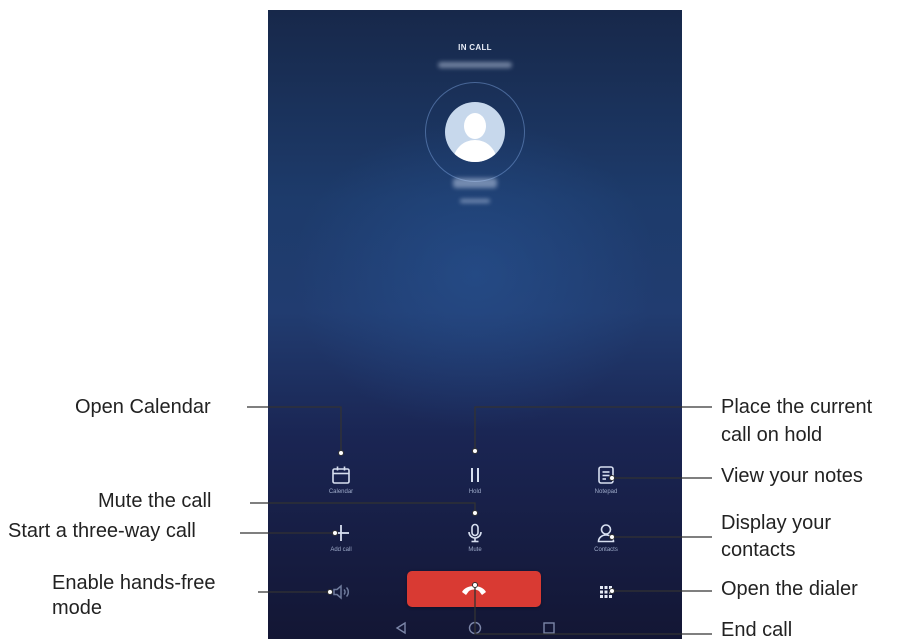 This screenshot has width=905, height=641. What do you see at coordinates (102, 531) in the screenshot?
I see `callout-three-way: Start a three-way call` at bounding box center [102, 531].